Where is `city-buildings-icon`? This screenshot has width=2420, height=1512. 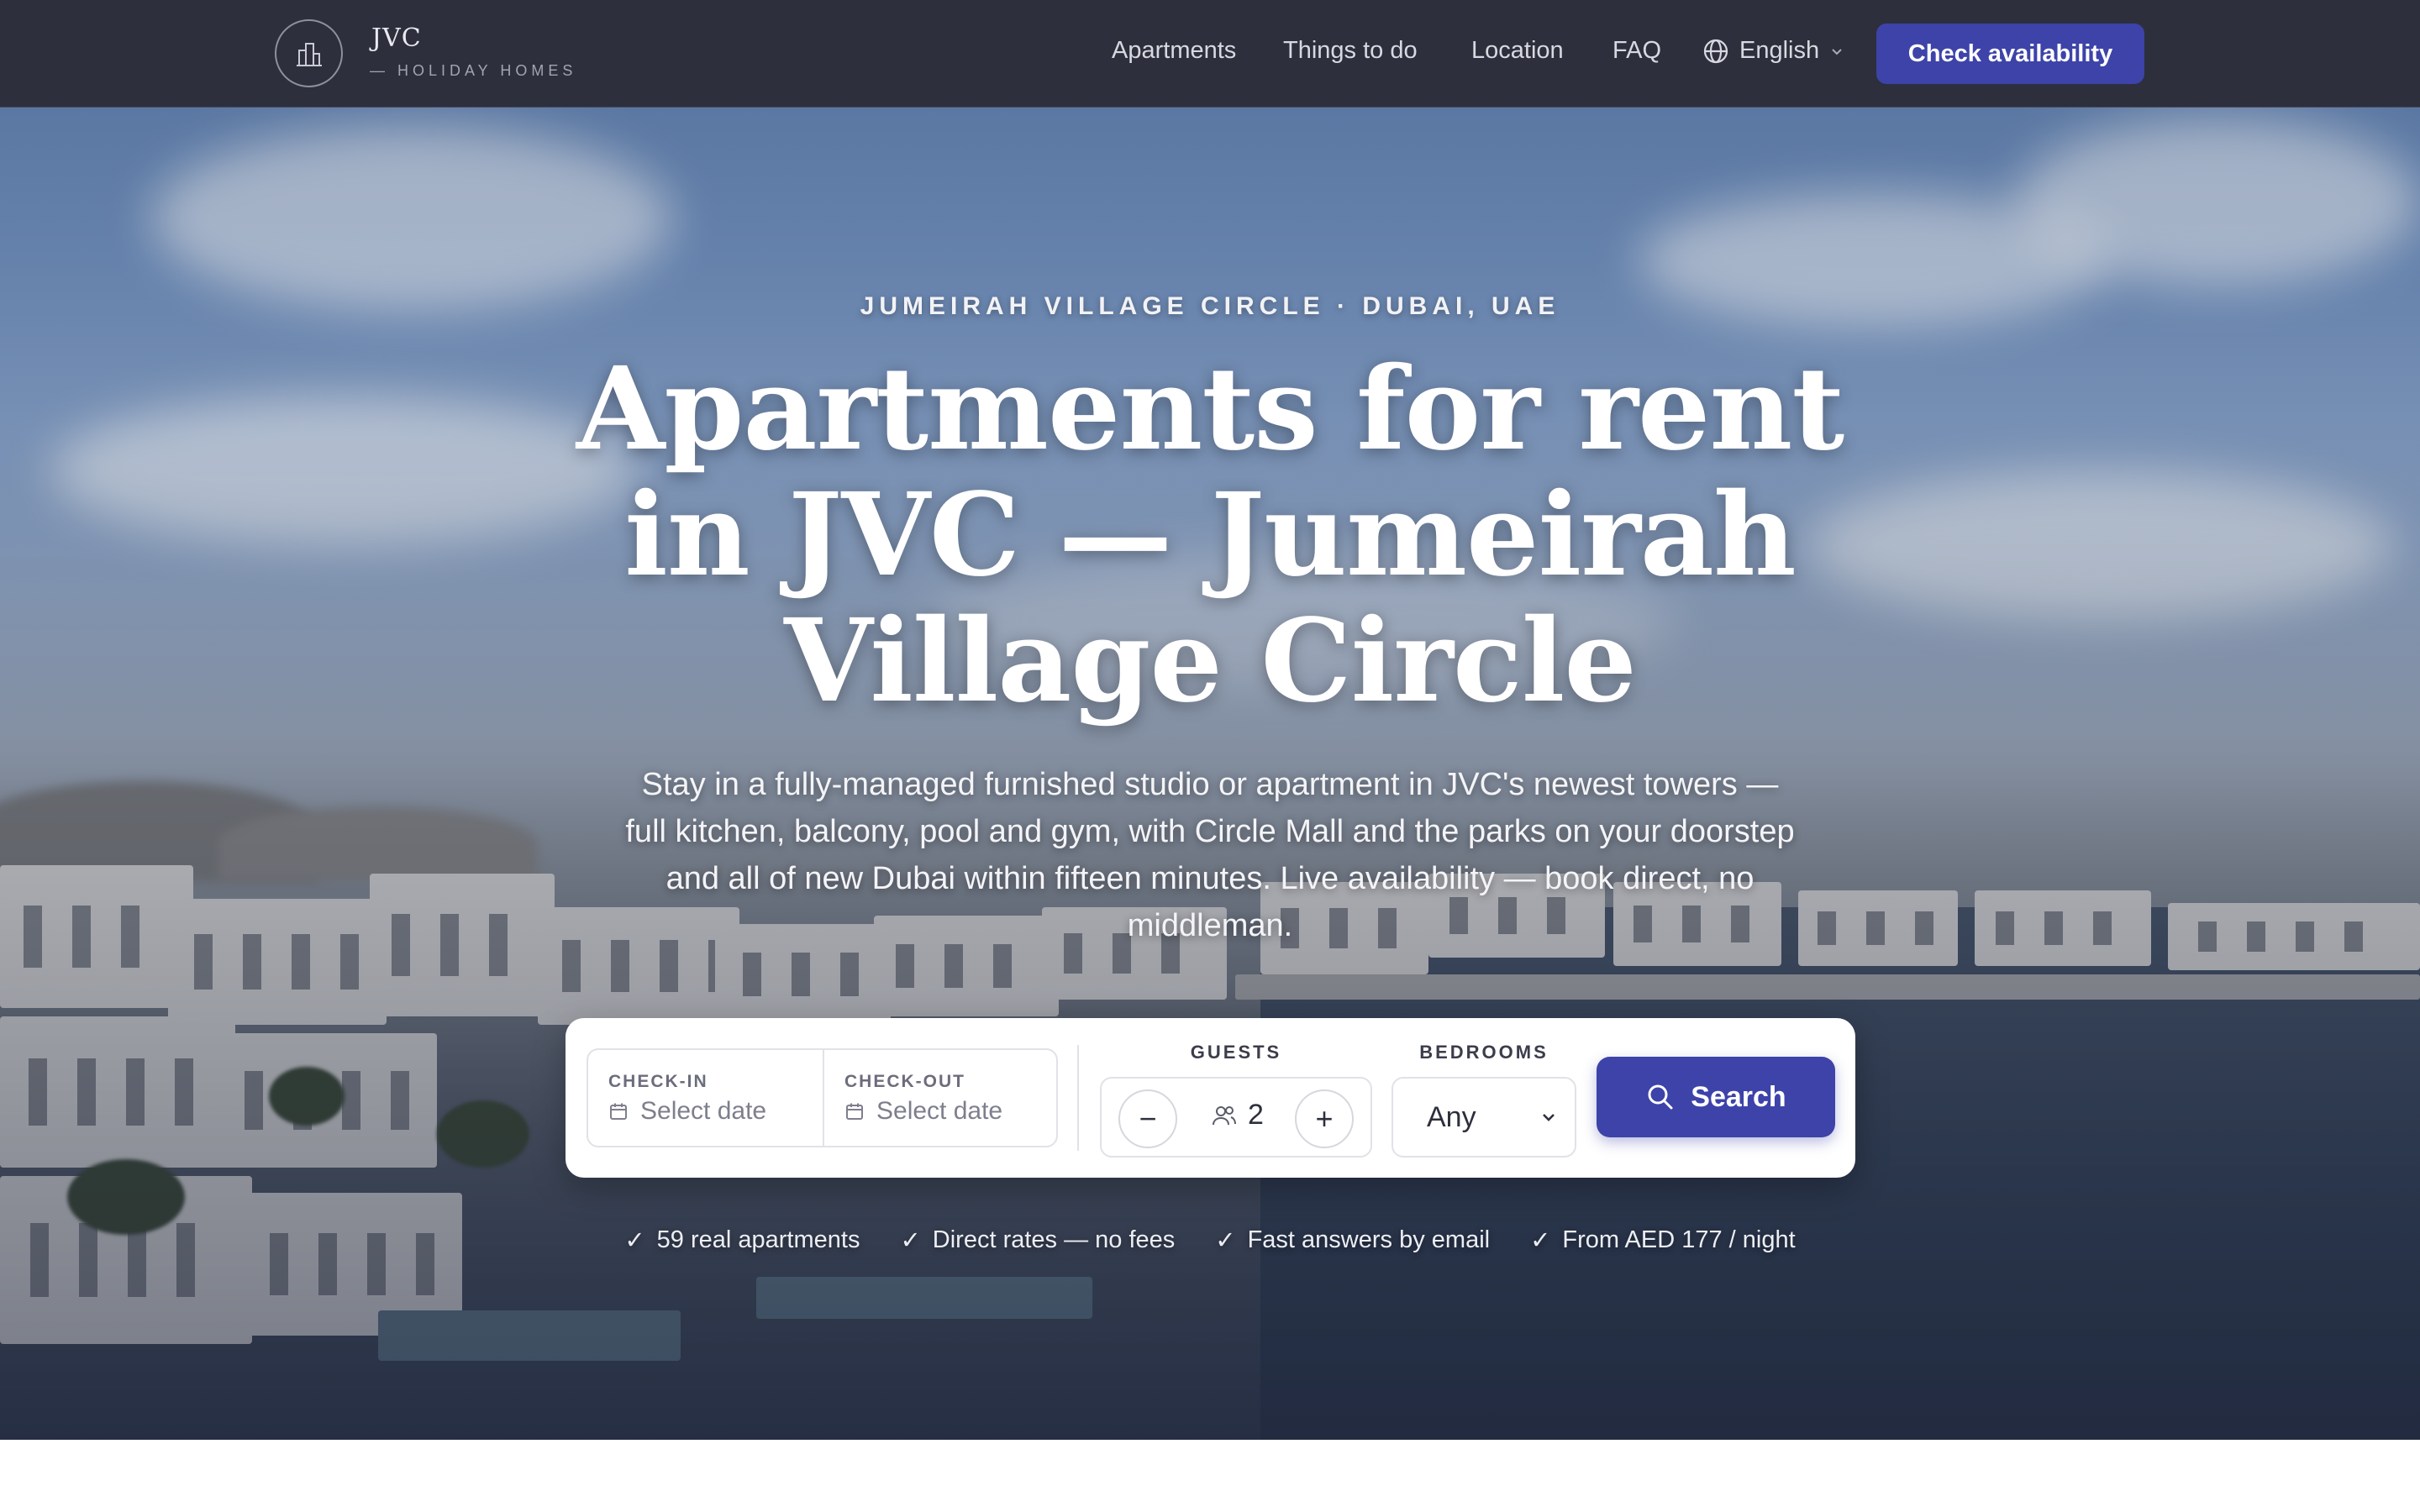 city-buildings-icon is located at coordinates (309, 54).